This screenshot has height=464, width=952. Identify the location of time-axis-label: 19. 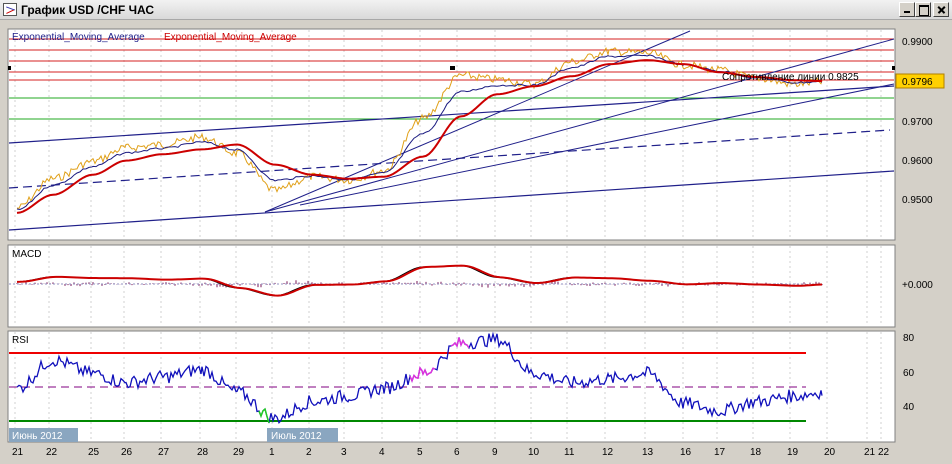
(793, 452).